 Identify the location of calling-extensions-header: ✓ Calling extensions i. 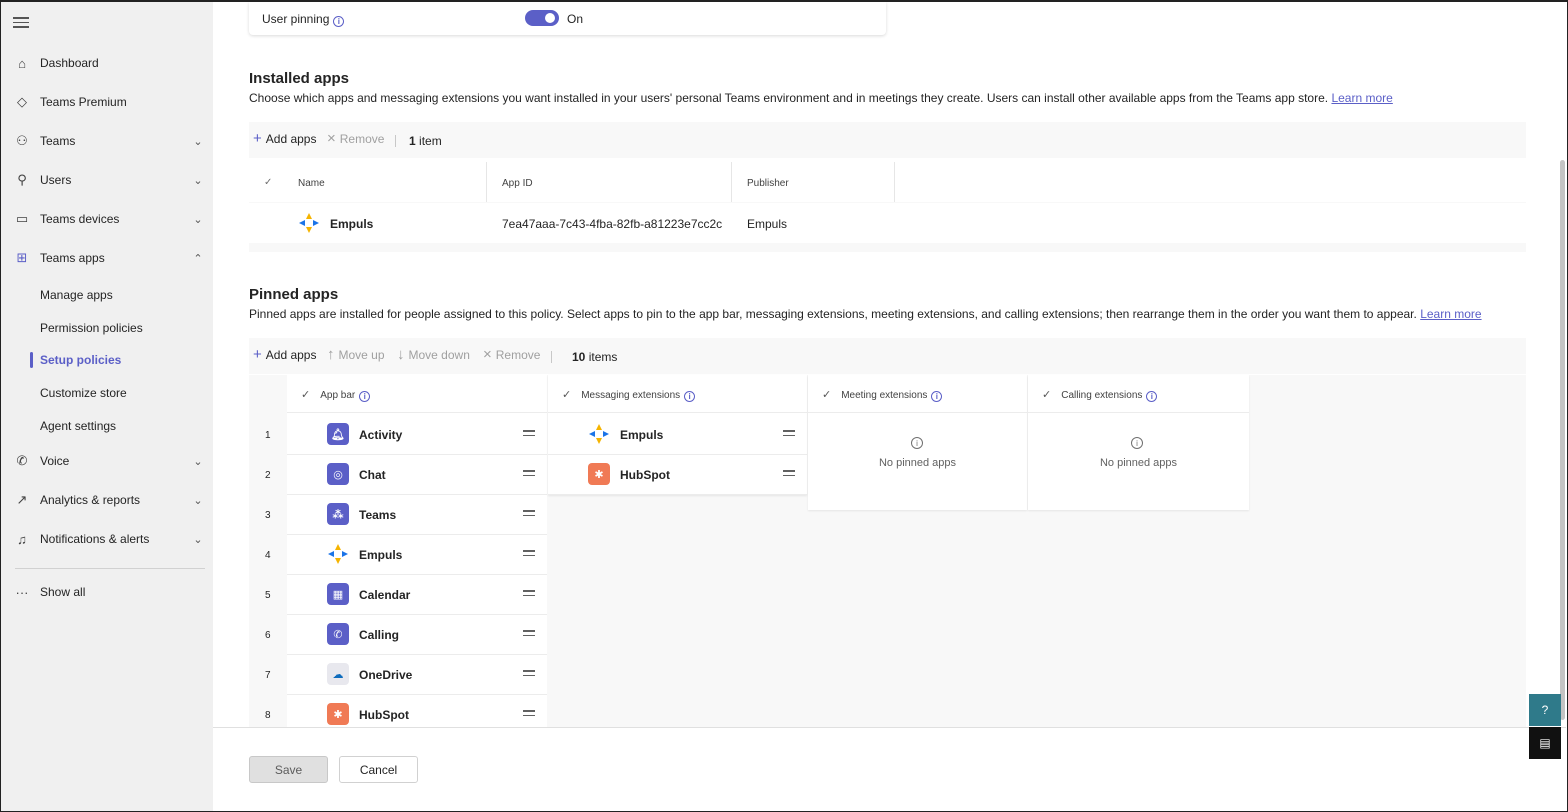
(1138, 394).